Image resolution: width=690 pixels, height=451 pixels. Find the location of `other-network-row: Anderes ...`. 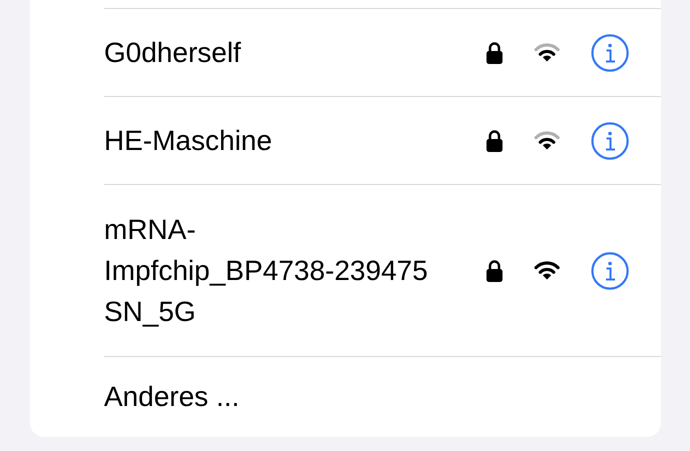

other-network-row: Anderes ... is located at coordinates (382, 396).